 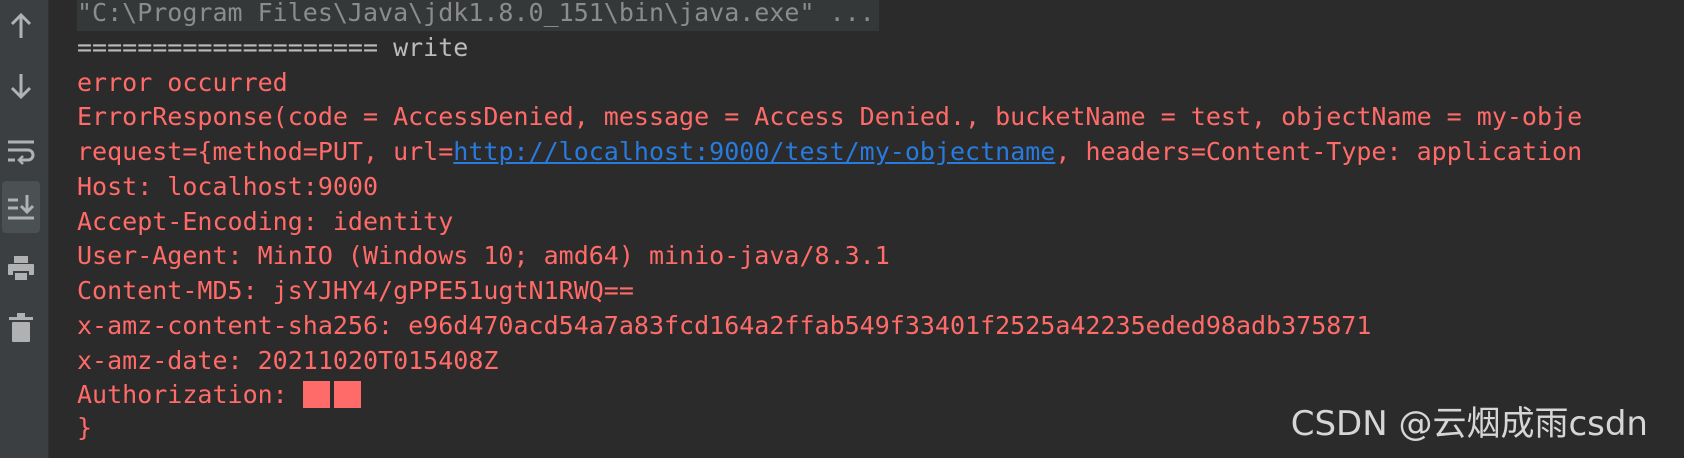 What do you see at coordinates (85, 427) in the screenshot?
I see `closing-brace-line: }` at bounding box center [85, 427].